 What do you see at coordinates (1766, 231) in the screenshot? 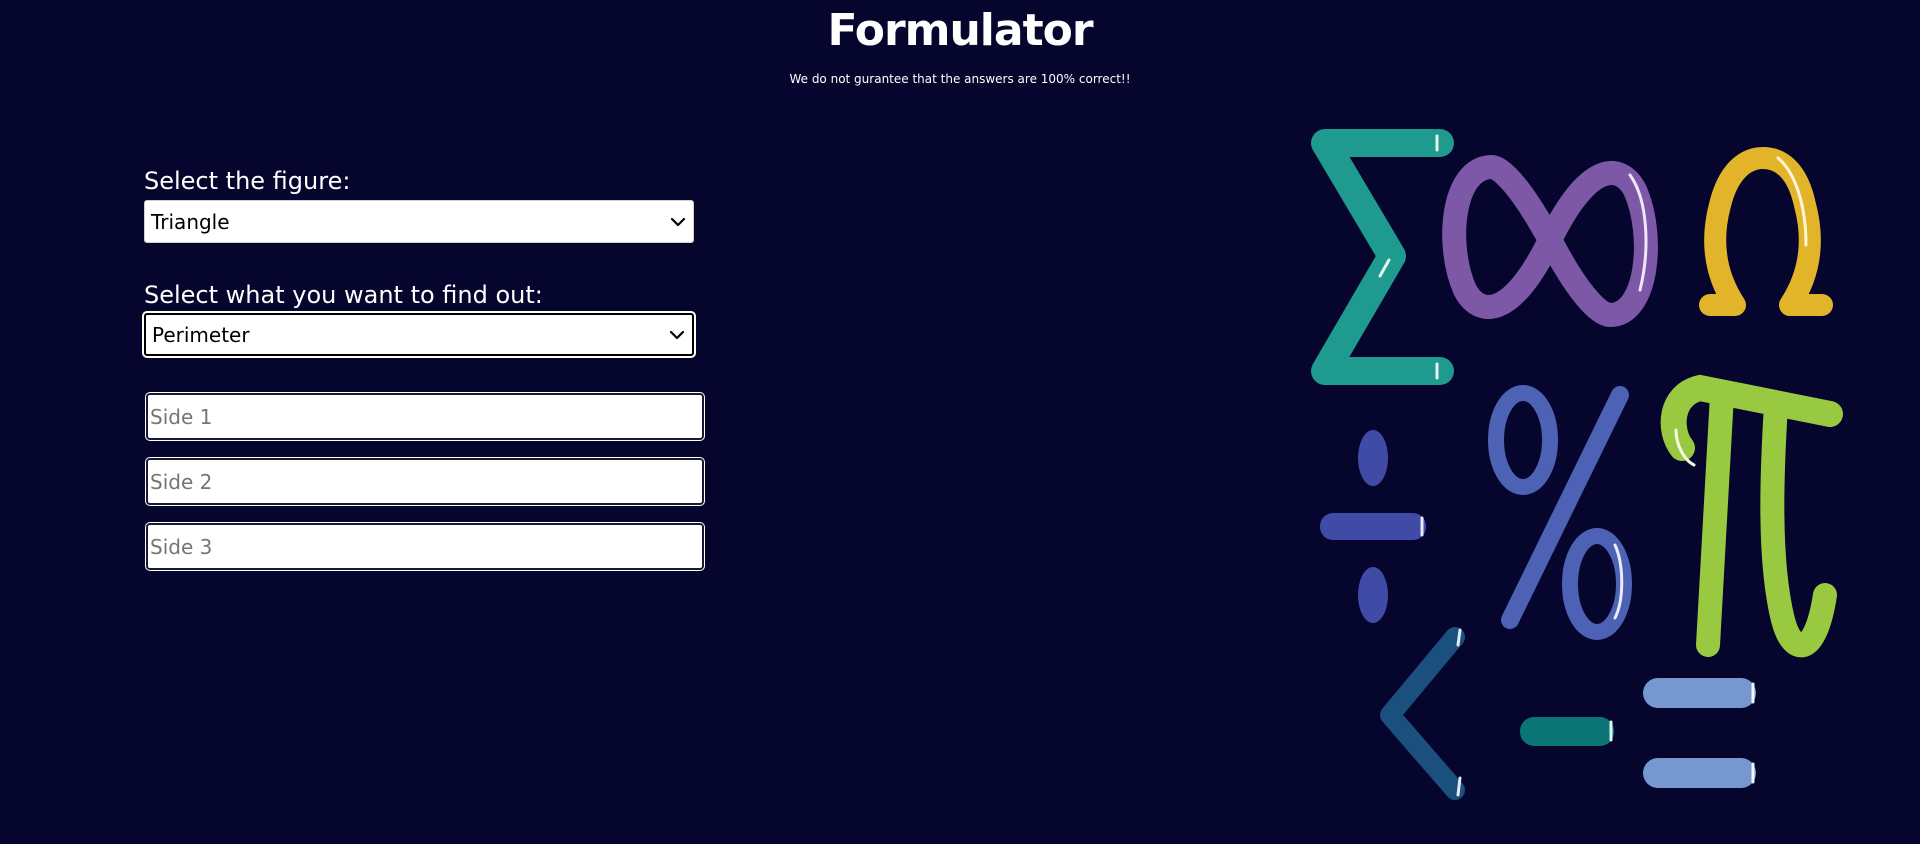
I see `omega-icon` at bounding box center [1766, 231].